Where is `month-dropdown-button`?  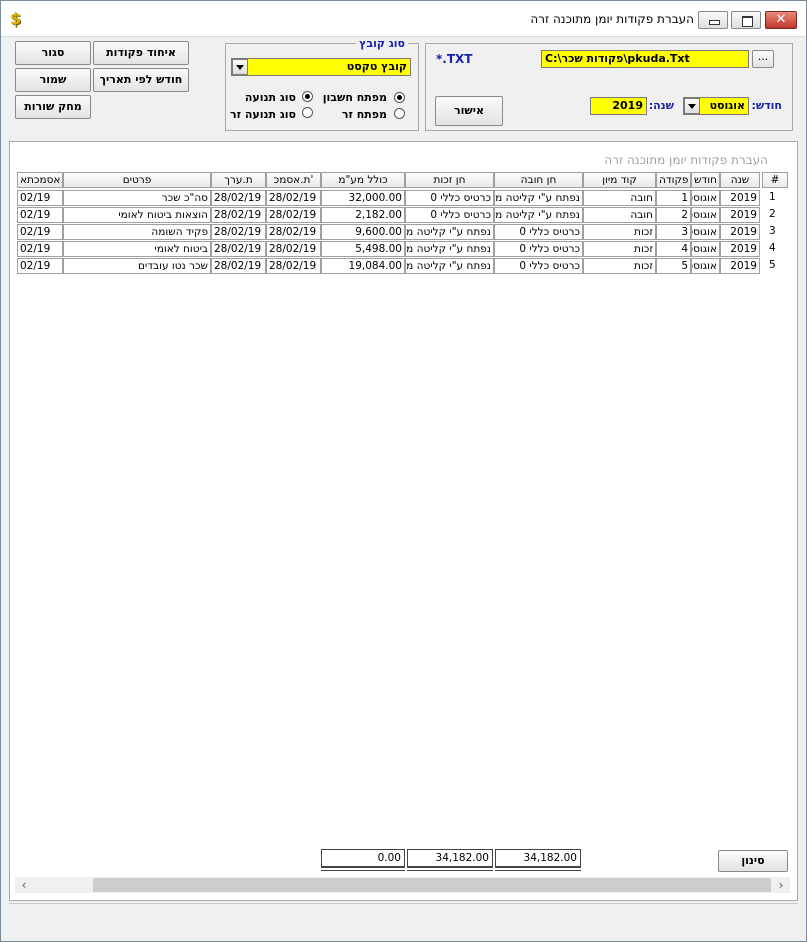 month-dropdown-button is located at coordinates (692, 106).